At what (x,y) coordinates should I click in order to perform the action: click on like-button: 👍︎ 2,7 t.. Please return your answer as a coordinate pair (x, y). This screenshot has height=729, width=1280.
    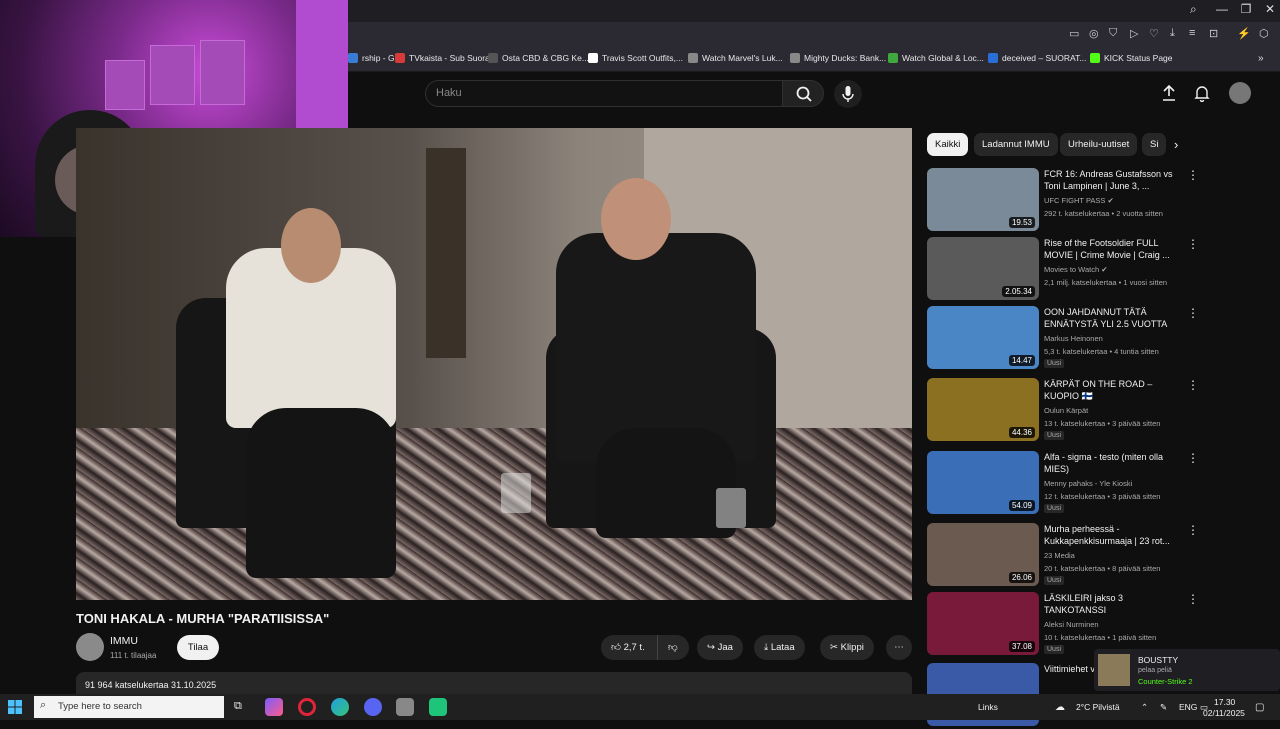
    Looking at the image, I should click on (629, 647).